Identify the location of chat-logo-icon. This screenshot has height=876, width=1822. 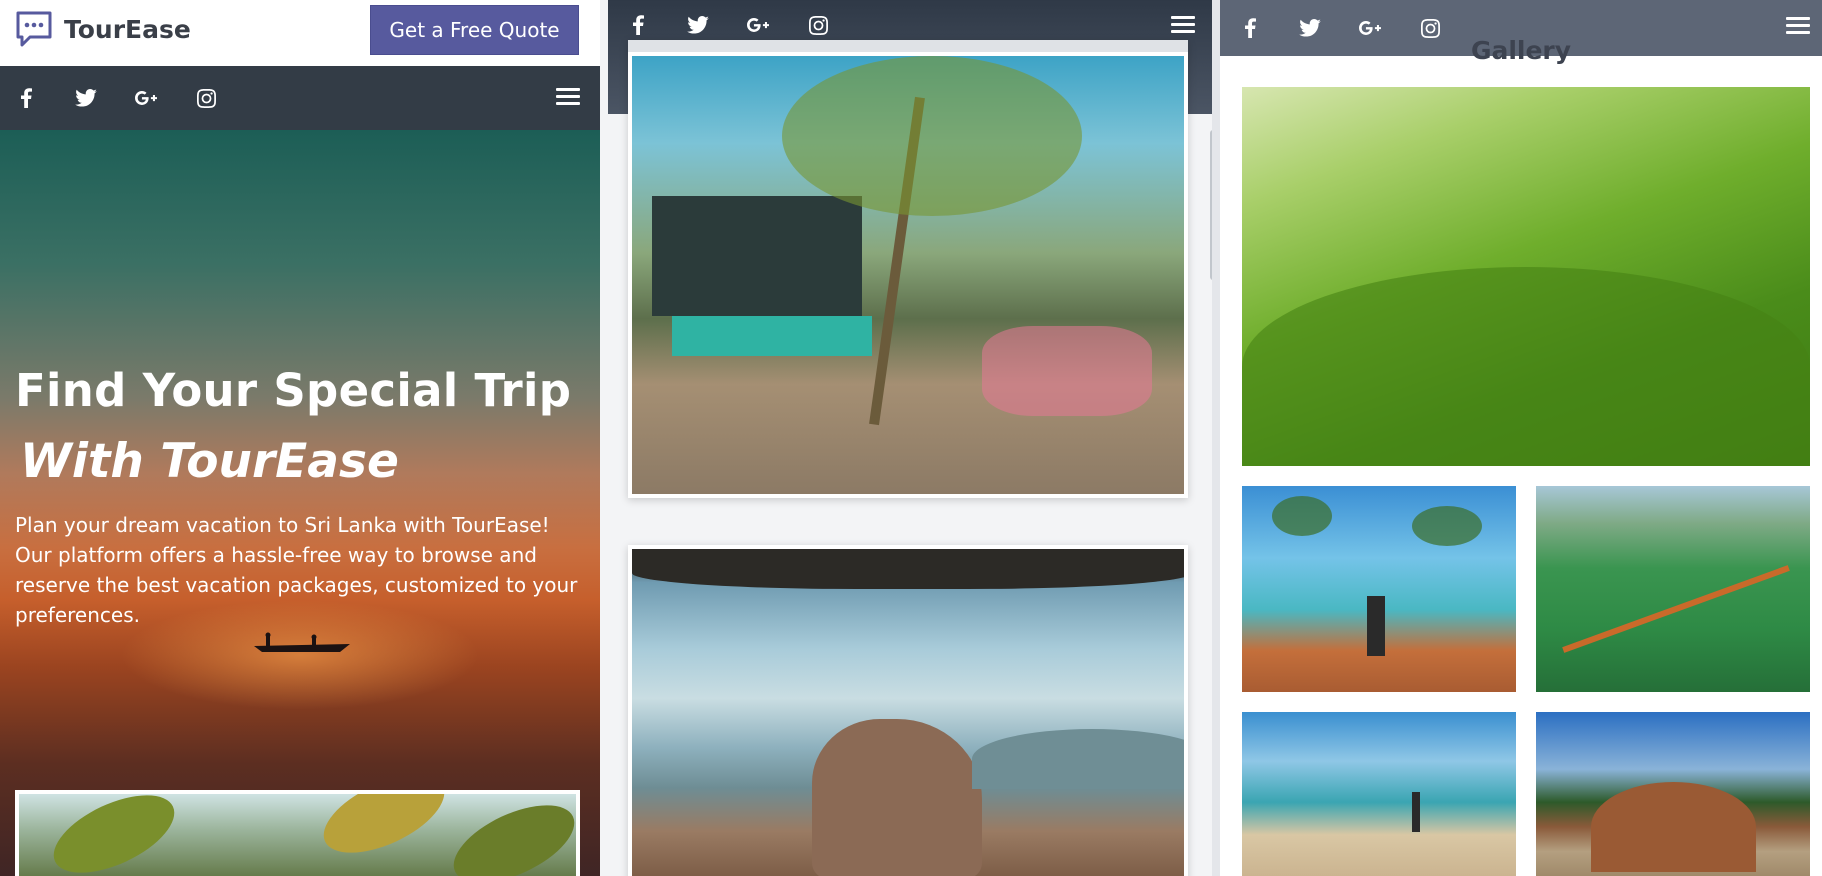
(34, 29).